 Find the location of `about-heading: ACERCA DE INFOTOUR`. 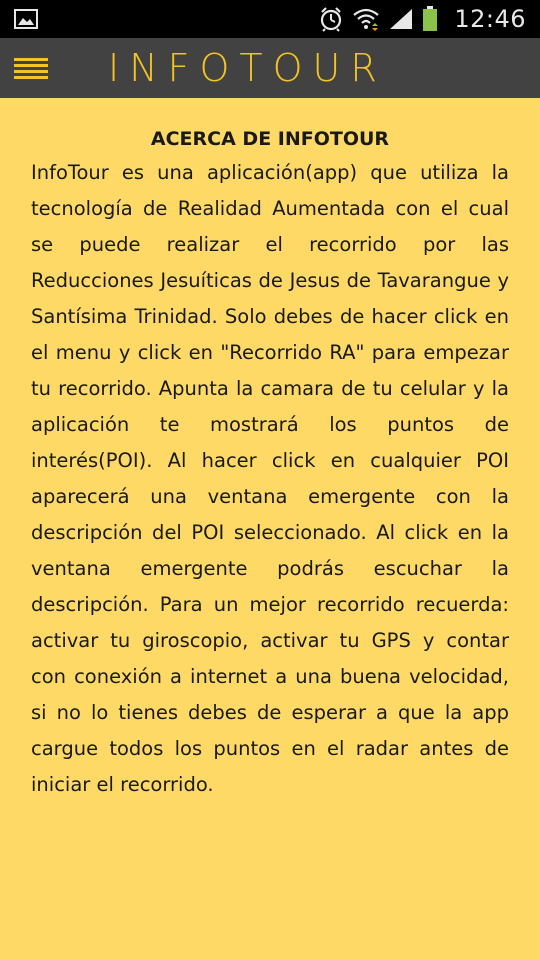

about-heading: ACERCA DE INFOTOUR is located at coordinates (270, 139).